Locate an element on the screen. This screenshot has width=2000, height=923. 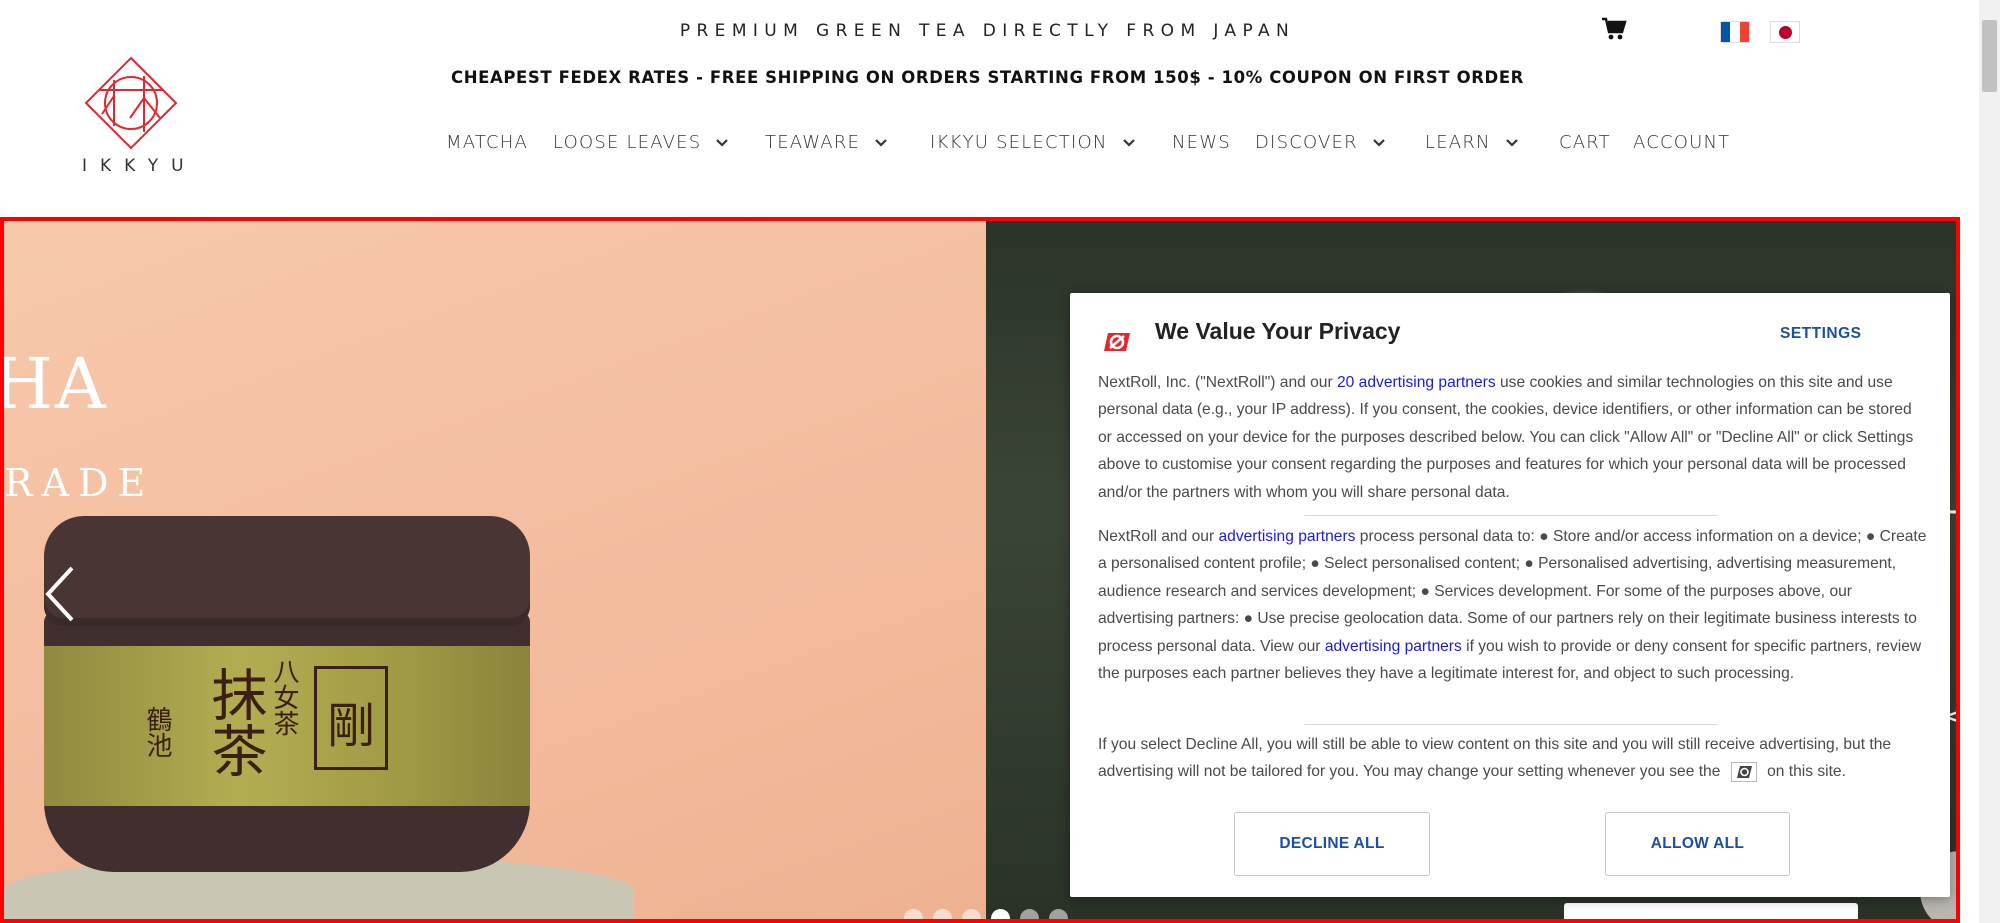
shopping-cart-icon is located at coordinates (1614, 29).